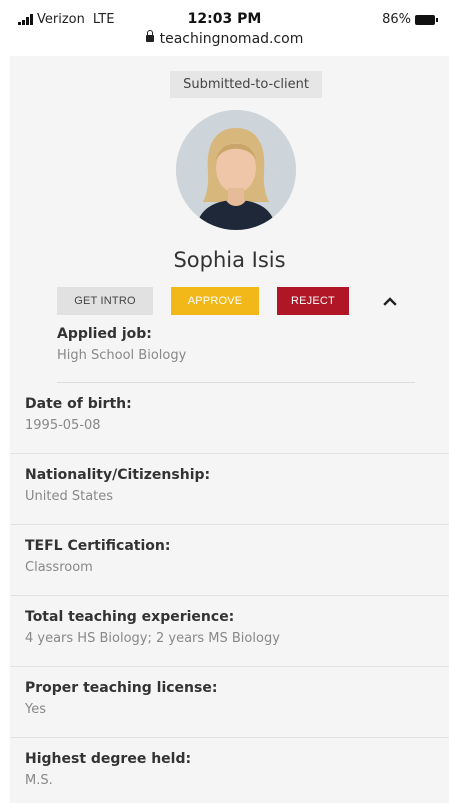 This screenshot has height=809, width=449. I want to click on field-nationality: Nationality/Citizenship: United States, so click(229, 489).